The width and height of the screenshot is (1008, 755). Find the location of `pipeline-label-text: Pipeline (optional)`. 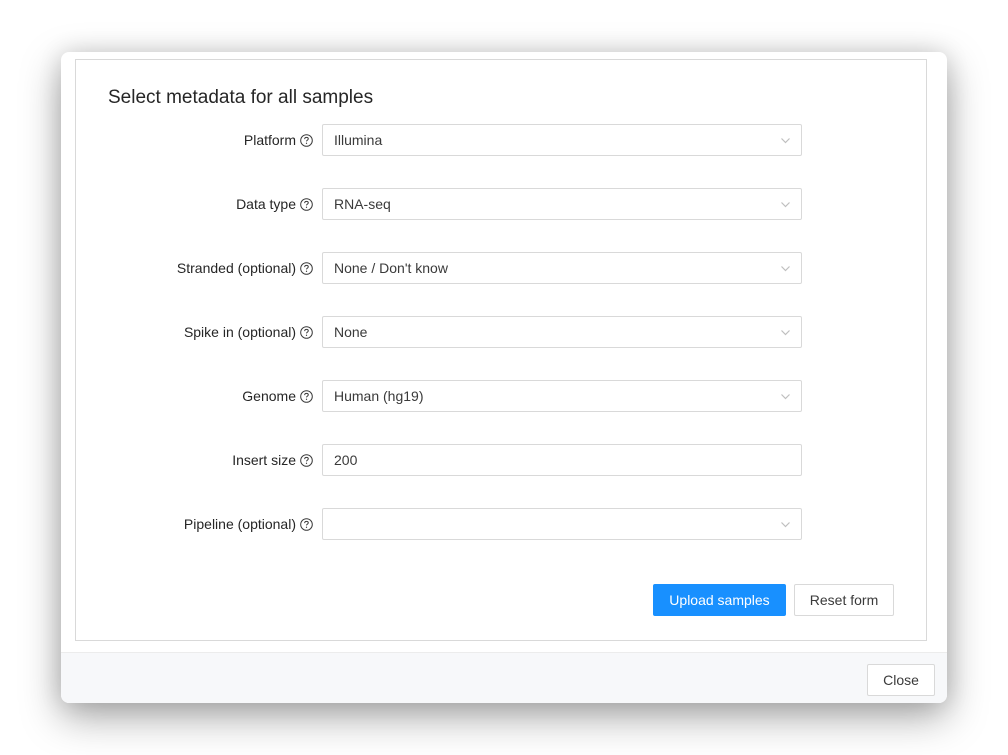

pipeline-label-text: Pipeline (optional) is located at coordinates (239, 524).